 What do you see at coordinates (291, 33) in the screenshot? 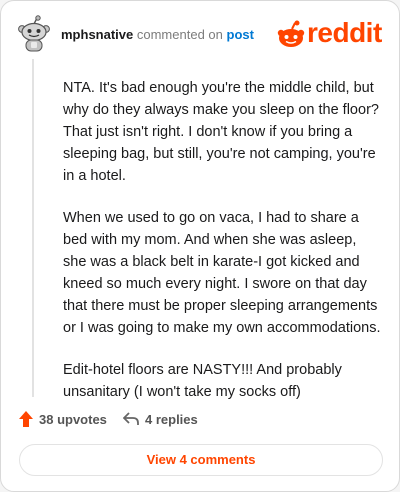
I see `reddit-logo-icon` at bounding box center [291, 33].